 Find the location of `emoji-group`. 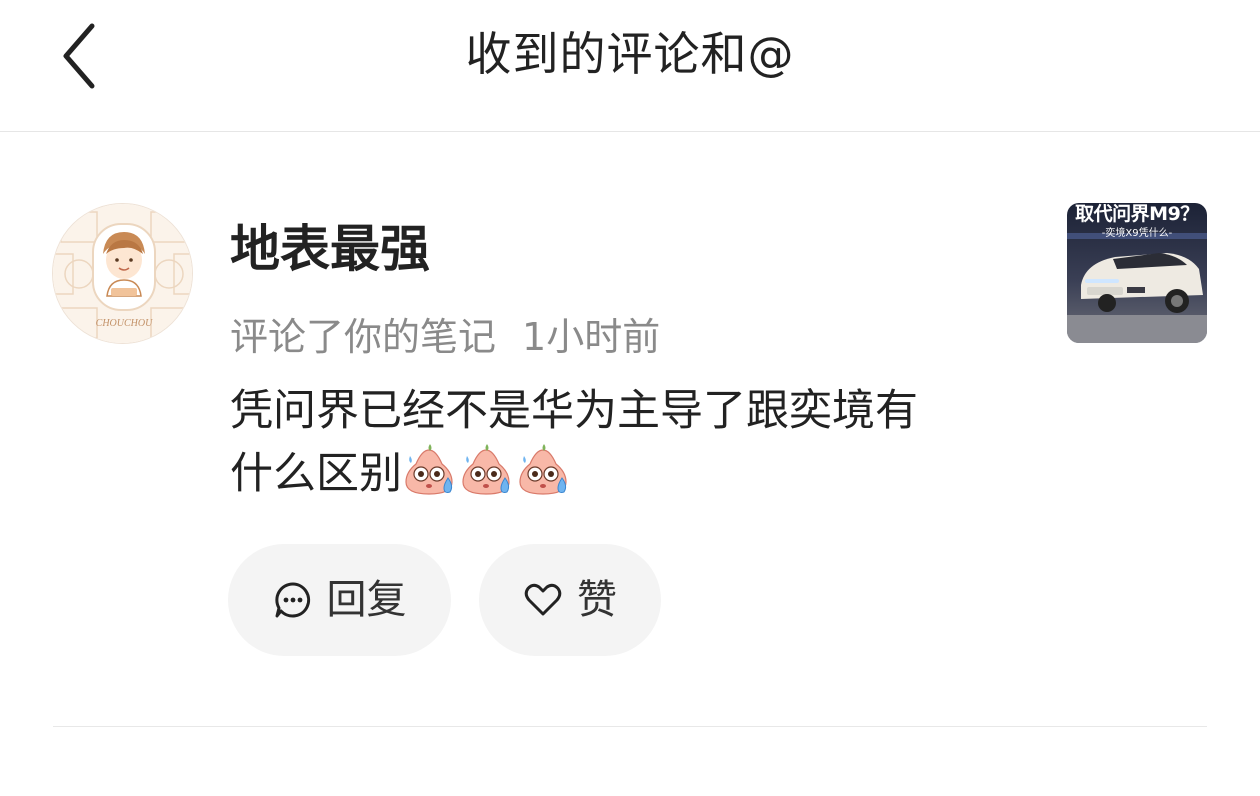

emoji-group is located at coordinates (487, 471).